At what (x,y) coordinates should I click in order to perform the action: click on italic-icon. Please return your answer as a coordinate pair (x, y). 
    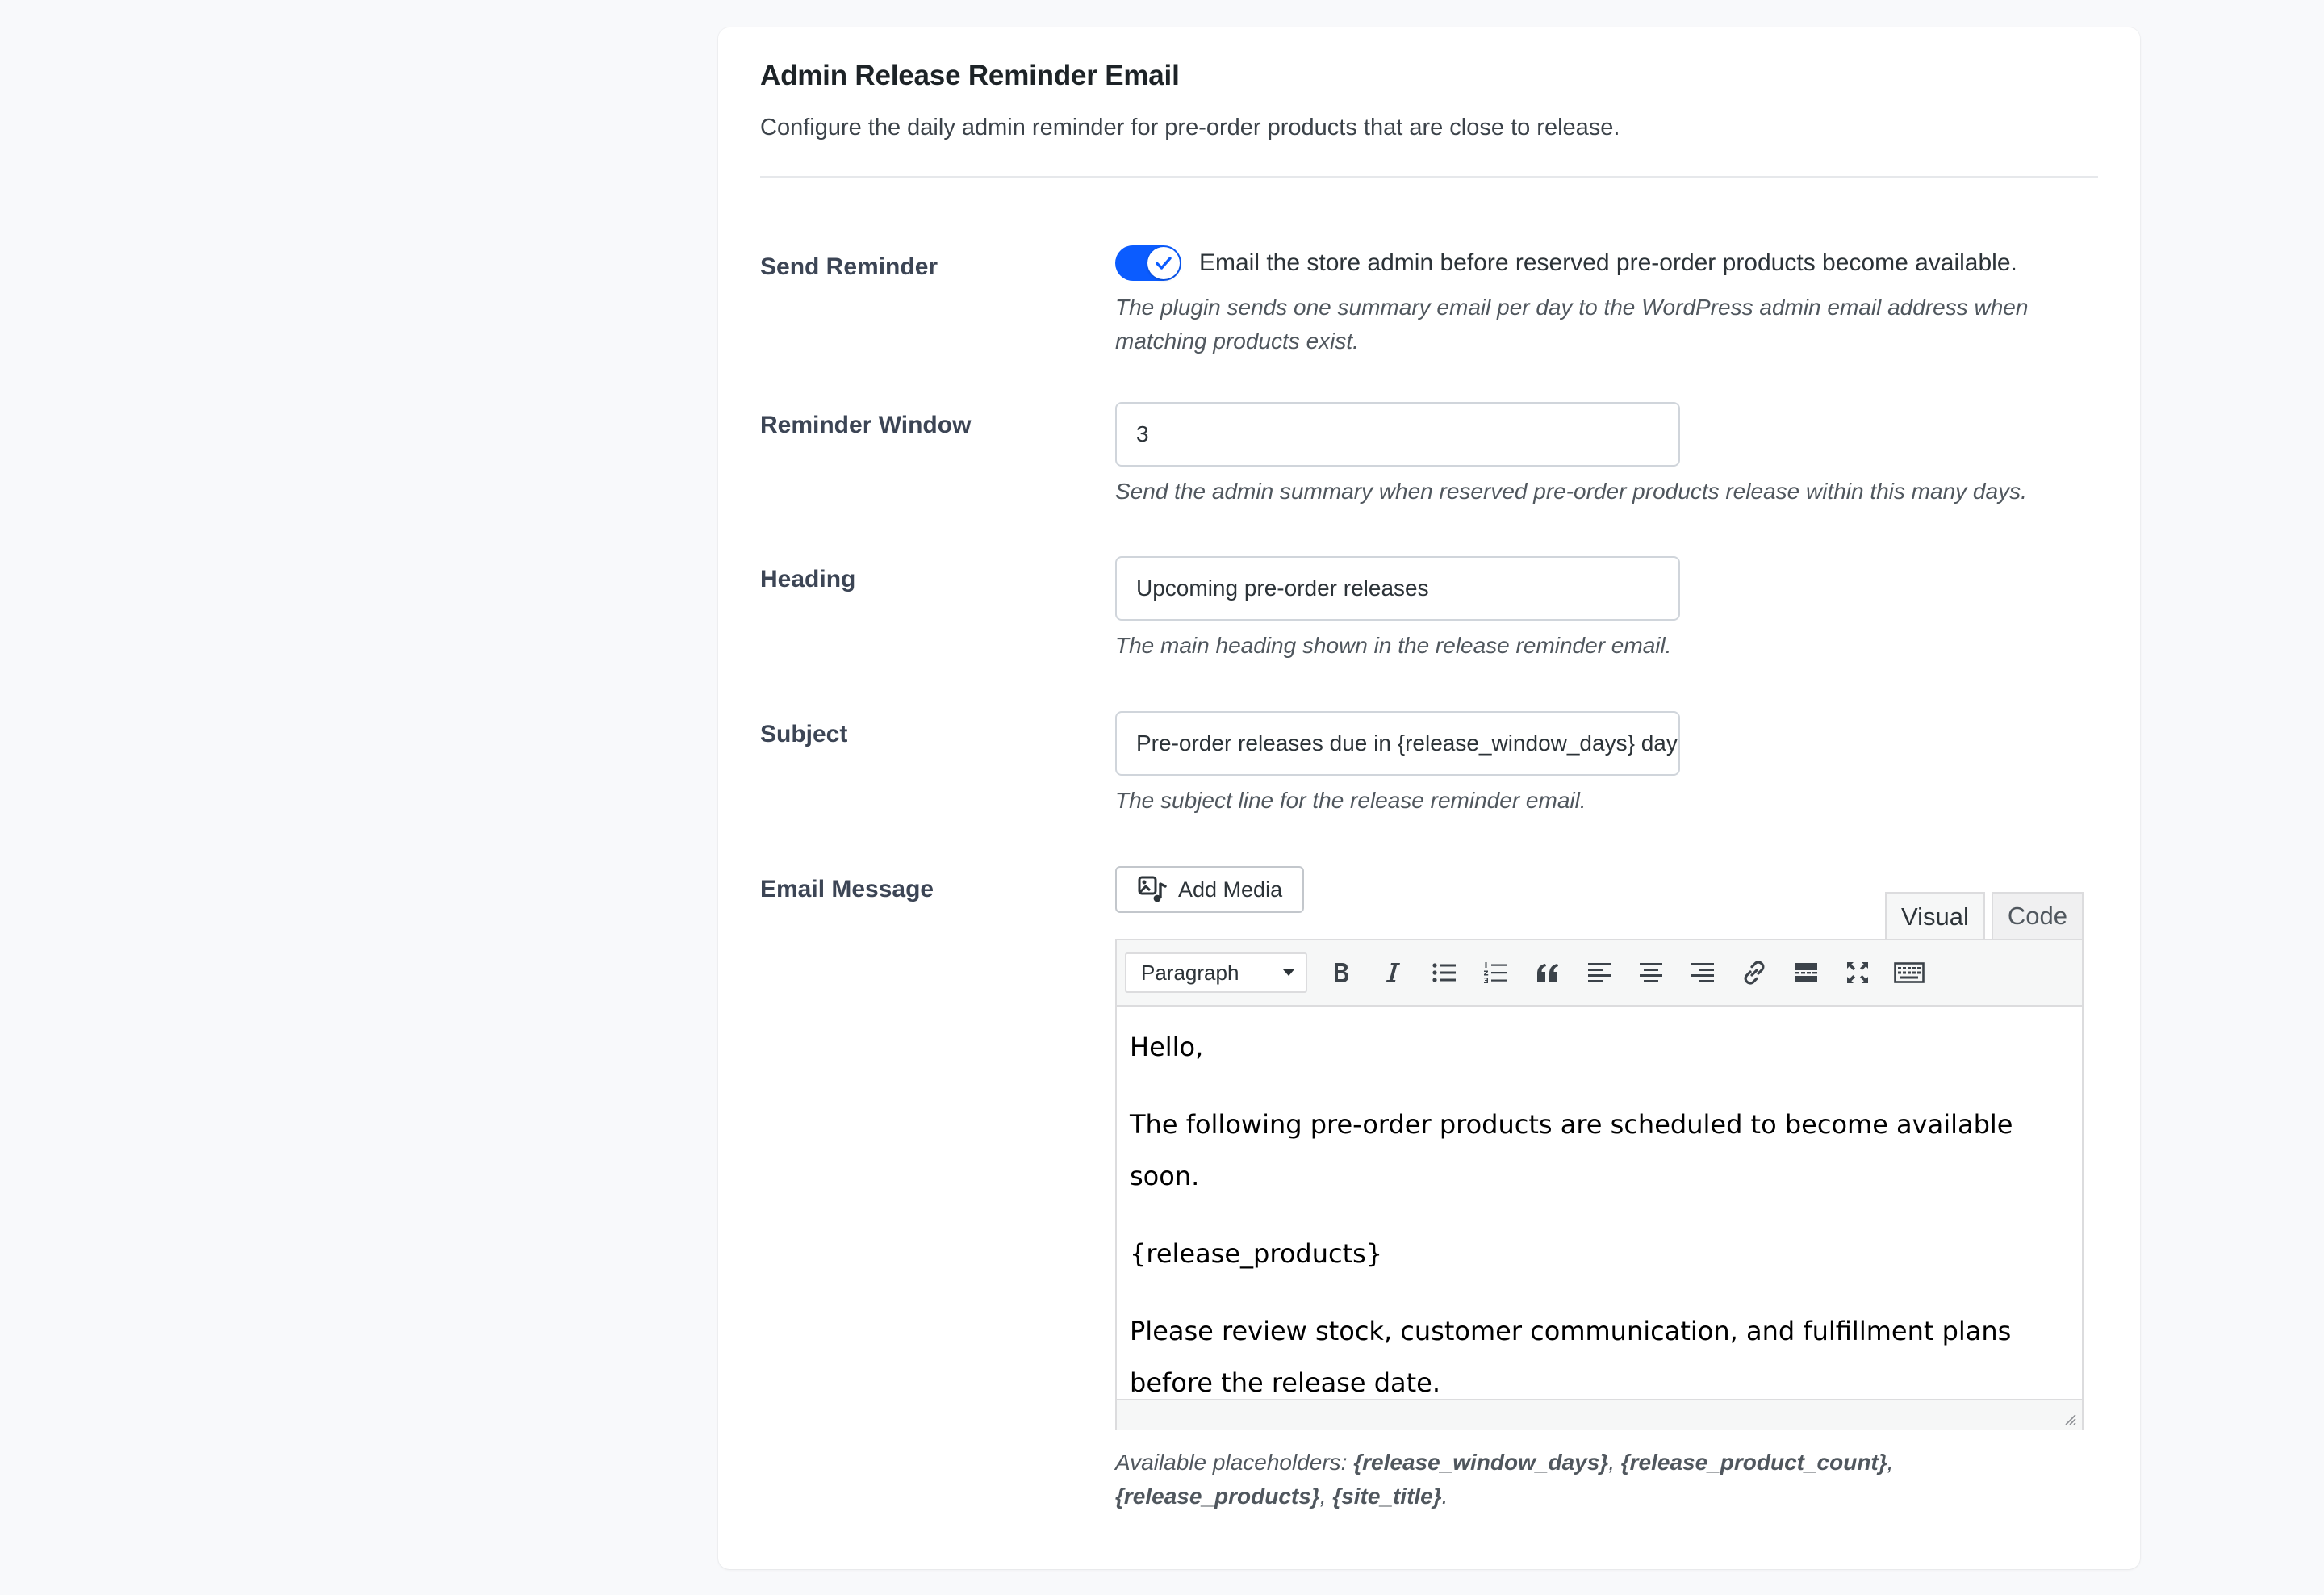
    Looking at the image, I should click on (1393, 972).